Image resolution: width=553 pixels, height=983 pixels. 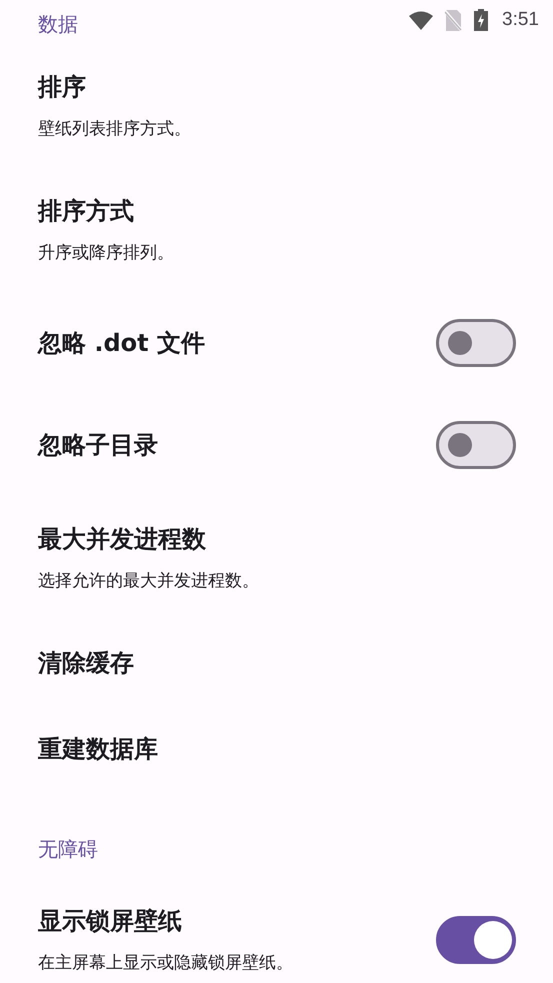 I want to click on item-title: 排序, so click(x=62, y=87).